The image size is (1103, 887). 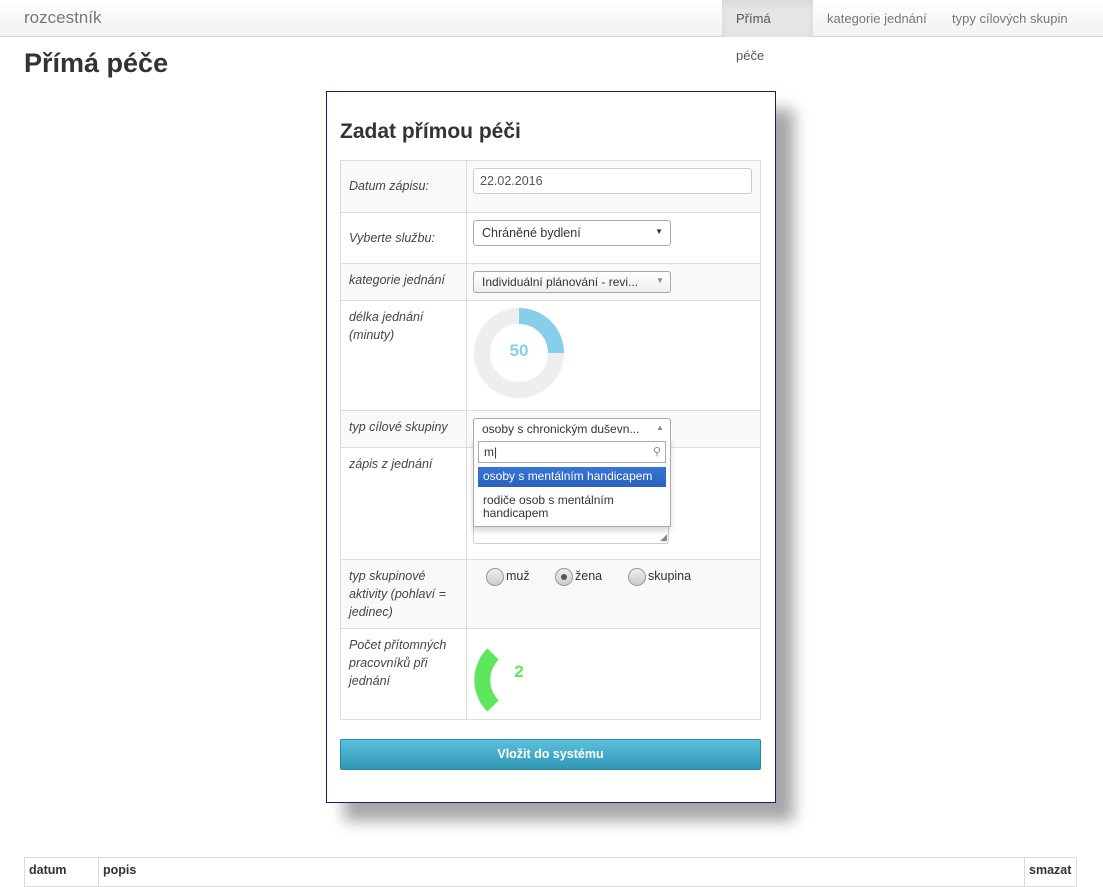 What do you see at coordinates (656, 452) in the screenshot?
I see `search-icon: ⚲` at bounding box center [656, 452].